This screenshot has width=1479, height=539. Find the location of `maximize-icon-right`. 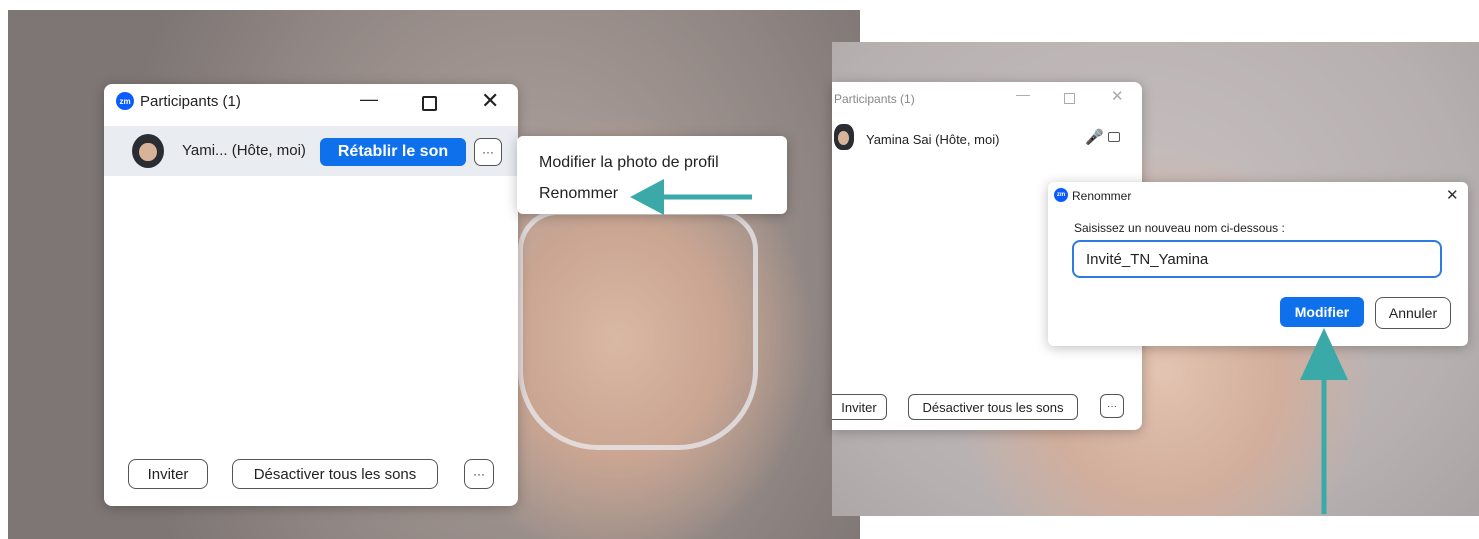

maximize-icon-right is located at coordinates (1069, 98).